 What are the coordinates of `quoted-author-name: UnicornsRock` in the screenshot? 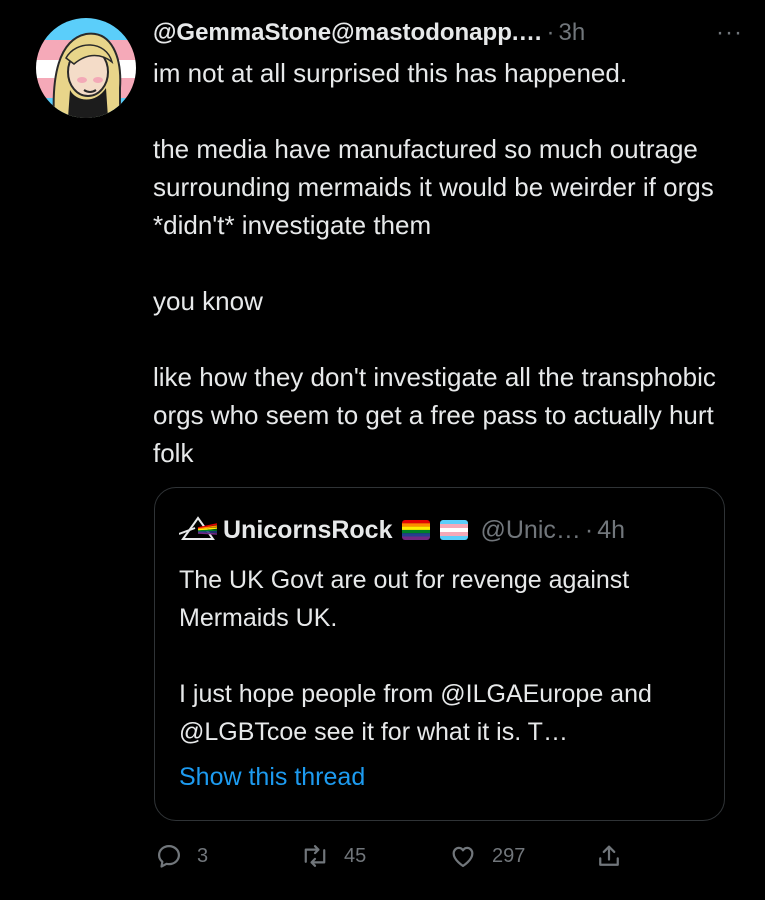 It's located at (307, 530).